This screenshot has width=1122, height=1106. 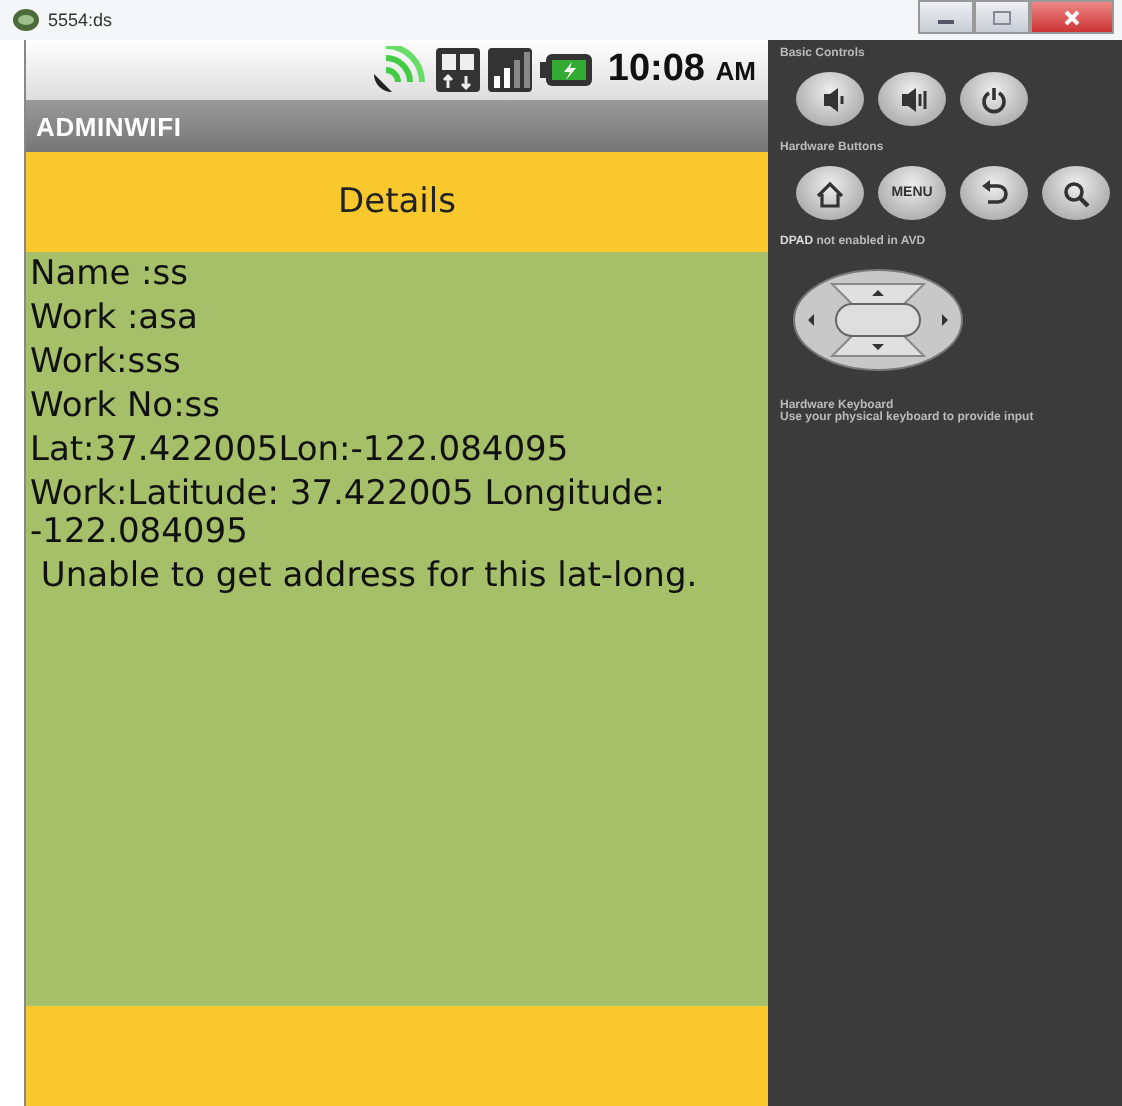 I want to click on back-arrow-icon, so click(x=994, y=193).